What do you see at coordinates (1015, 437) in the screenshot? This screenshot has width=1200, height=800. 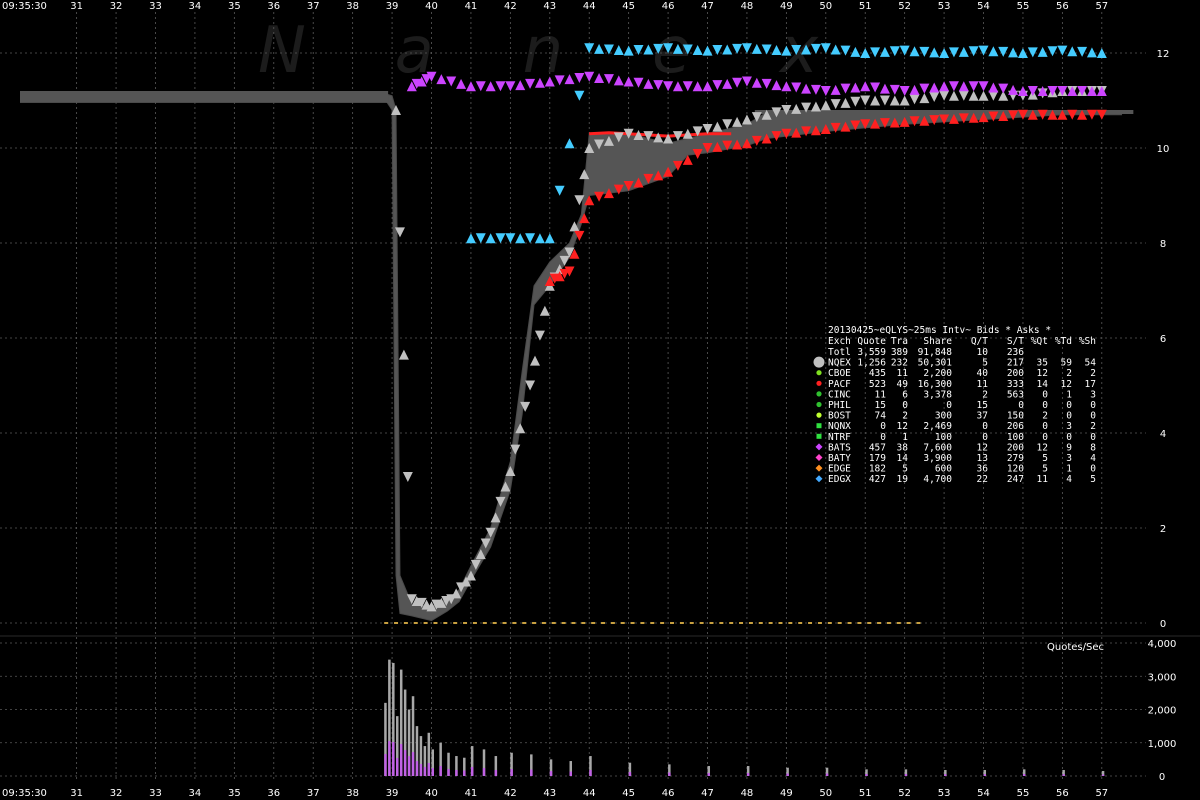 I see `legend-cell: 100` at bounding box center [1015, 437].